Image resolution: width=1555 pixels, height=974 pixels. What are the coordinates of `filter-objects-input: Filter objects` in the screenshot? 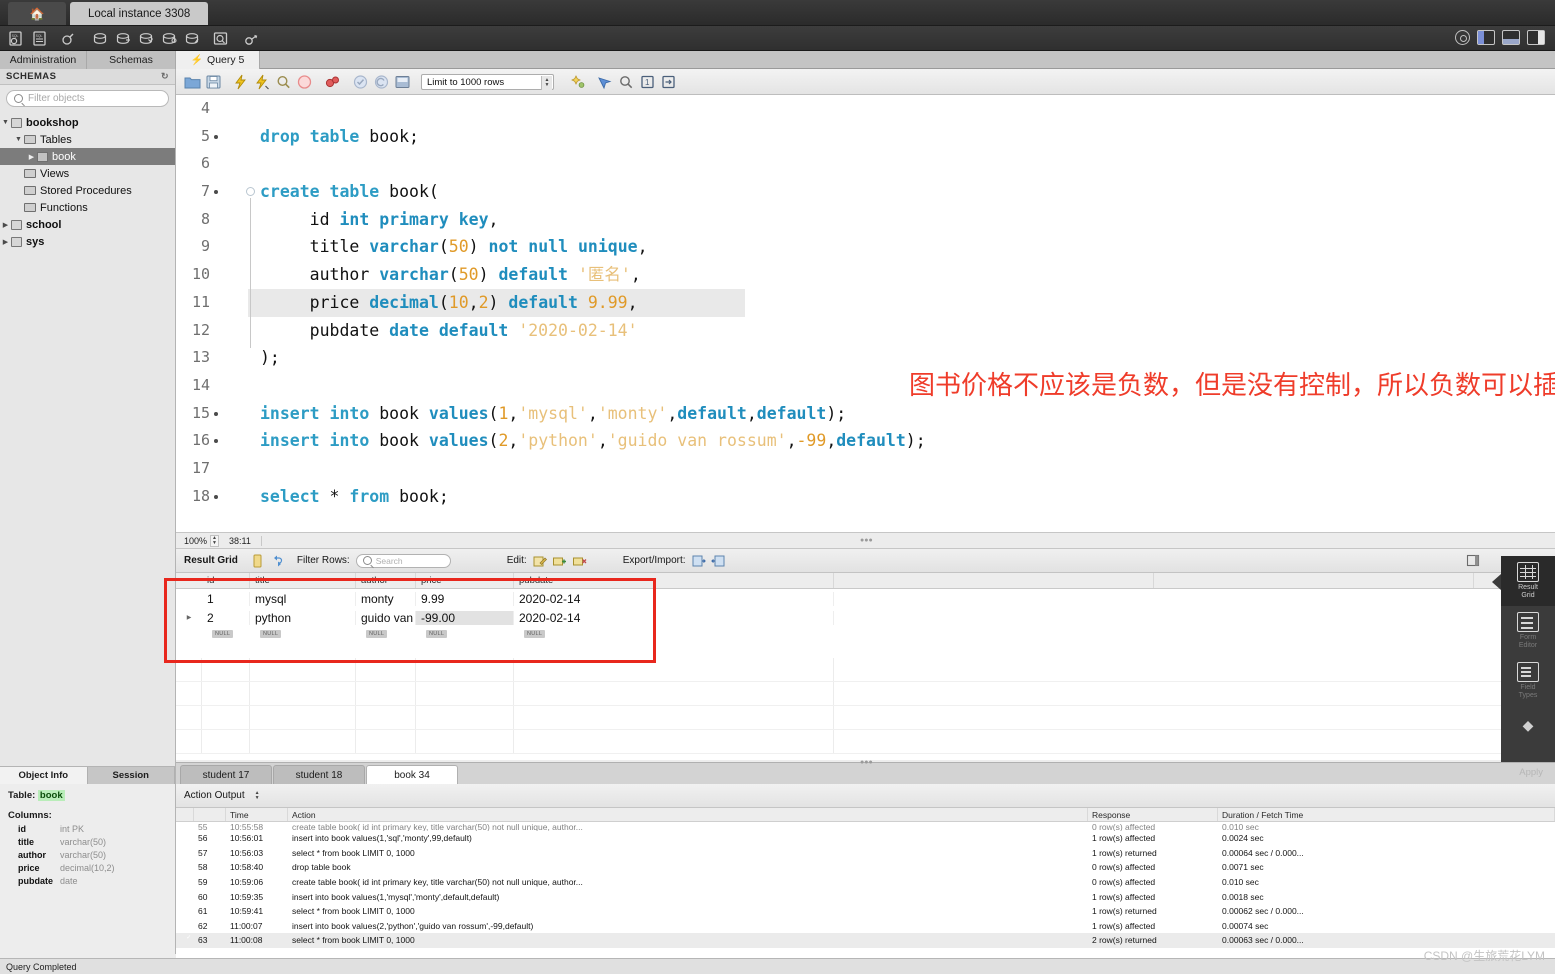 It's located at (87, 98).